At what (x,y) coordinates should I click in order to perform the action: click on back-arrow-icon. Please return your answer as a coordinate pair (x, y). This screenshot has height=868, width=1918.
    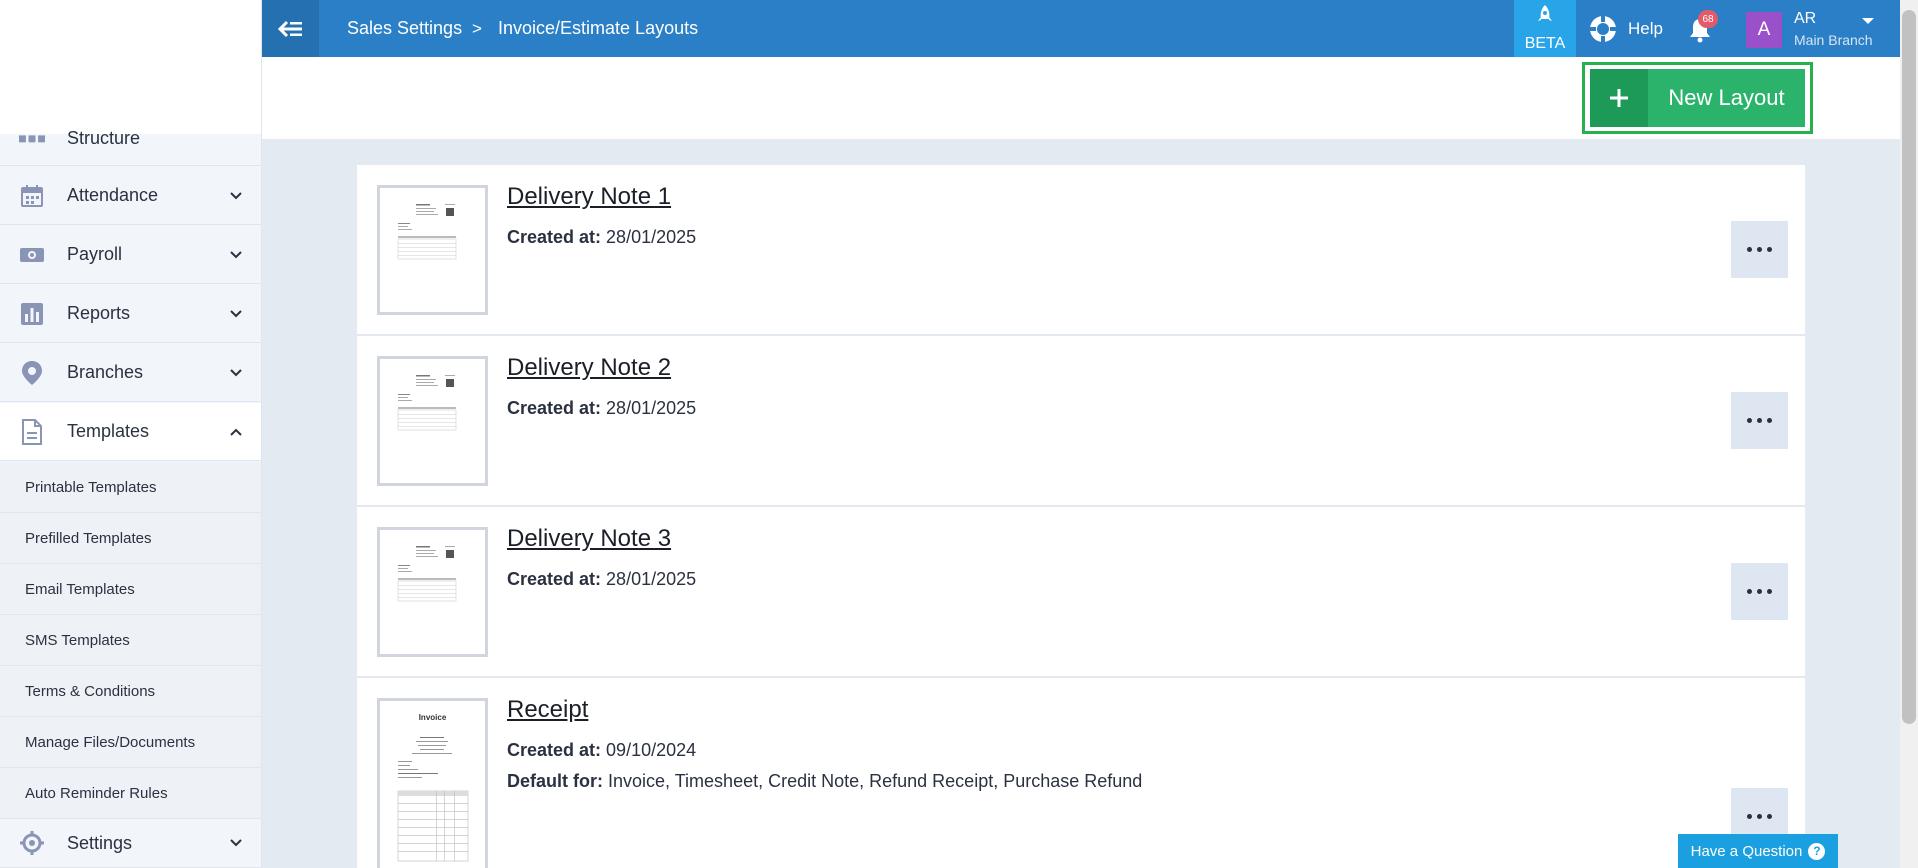
    Looking at the image, I should click on (289, 28).